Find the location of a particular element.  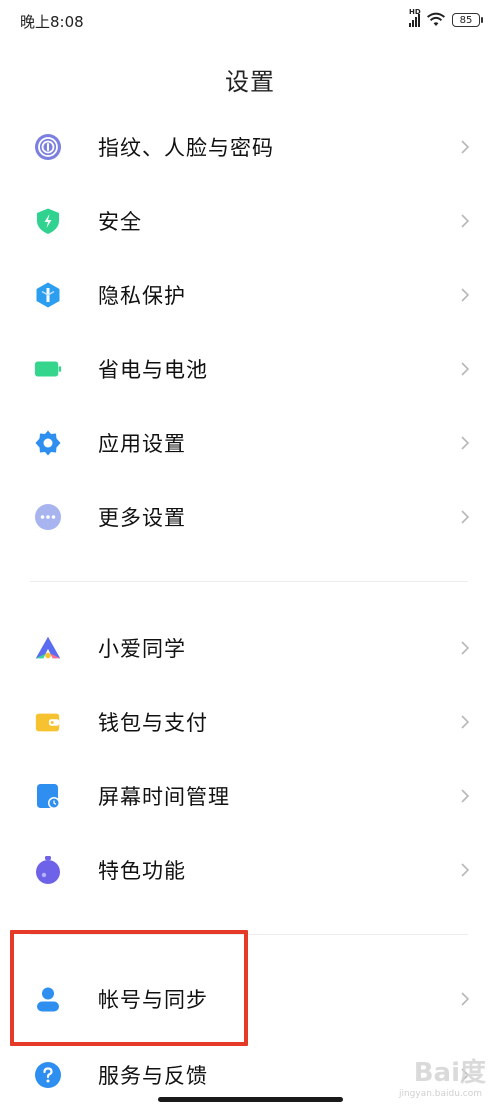

more-icon is located at coordinates (48, 517).